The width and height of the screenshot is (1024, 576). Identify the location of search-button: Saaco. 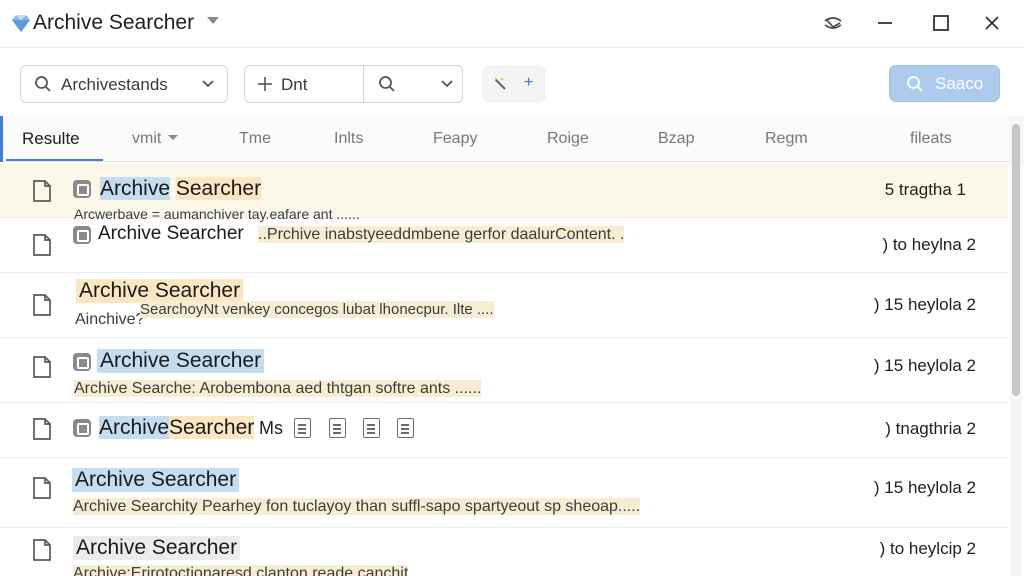
(944, 83).